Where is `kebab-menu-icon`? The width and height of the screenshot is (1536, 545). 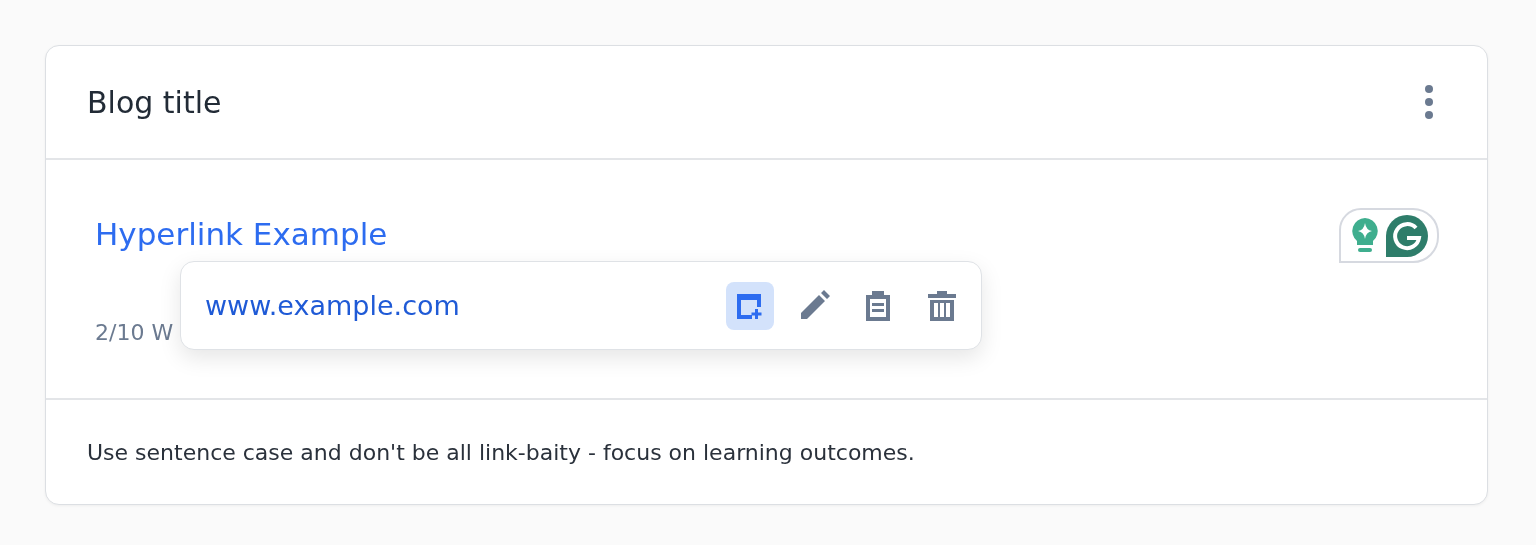
kebab-menu-icon is located at coordinates (1429, 102).